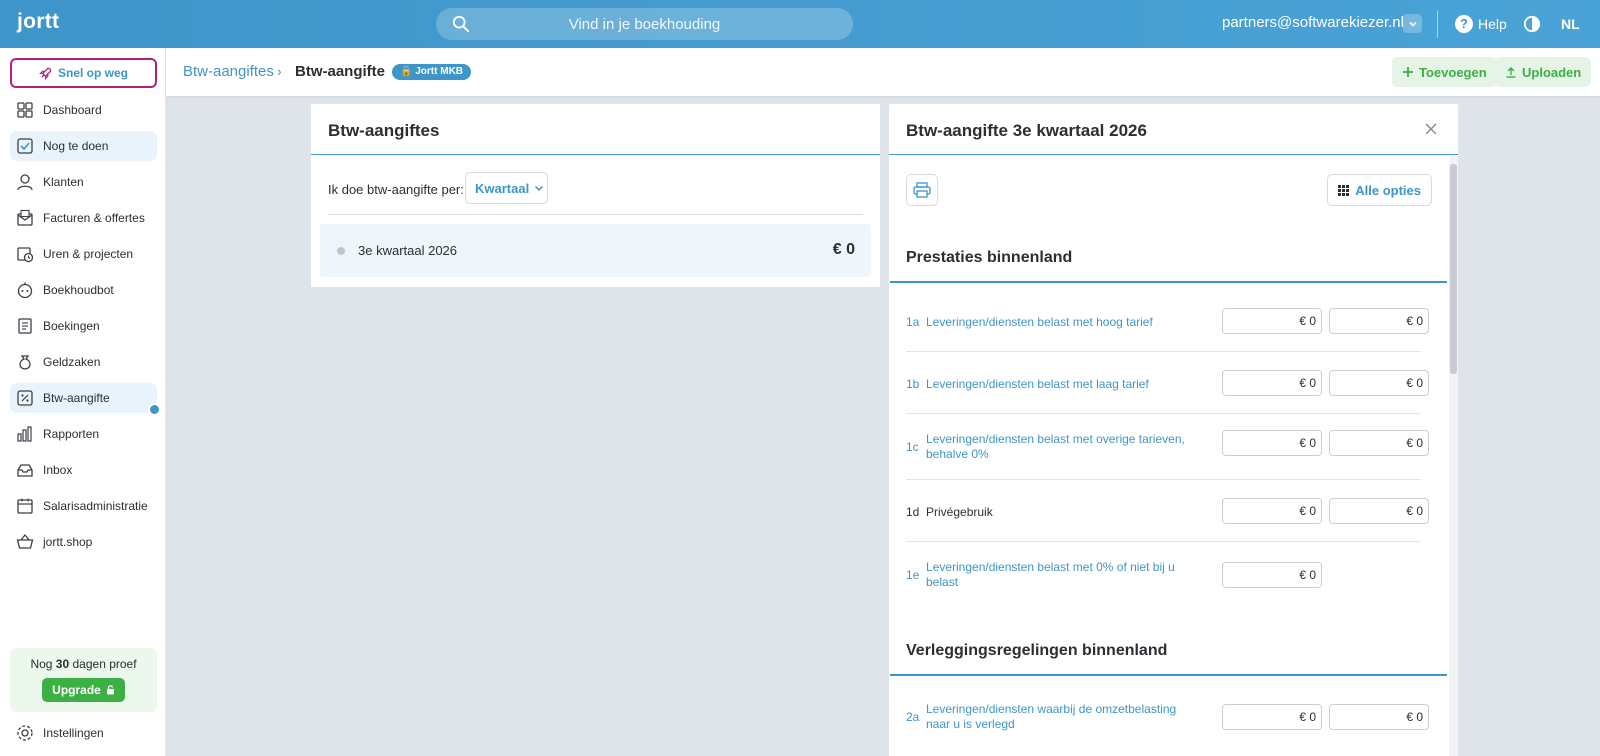  Describe the element at coordinates (83, 470) in the screenshot. I see `sidebar-item-inbox: Inbox` at that location.